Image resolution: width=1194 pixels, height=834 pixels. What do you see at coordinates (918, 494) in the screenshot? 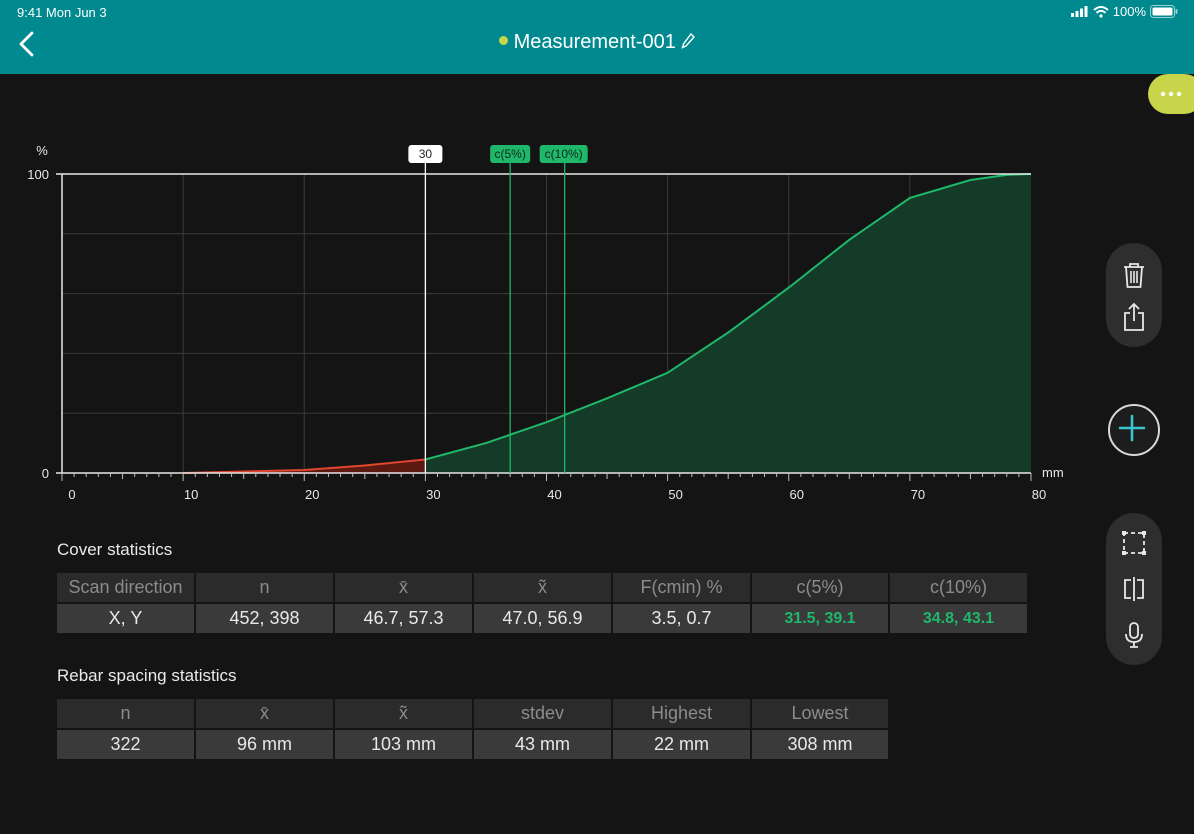
I see `x-tick-label: 70` at bounding box center [918, 494].